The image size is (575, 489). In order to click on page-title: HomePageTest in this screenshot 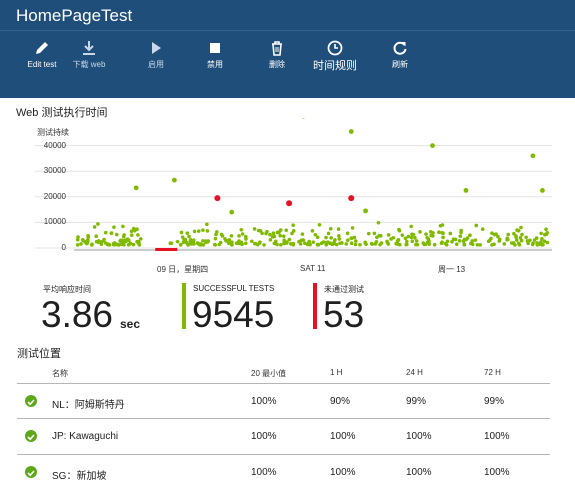, I will do `click(74, 15)`.